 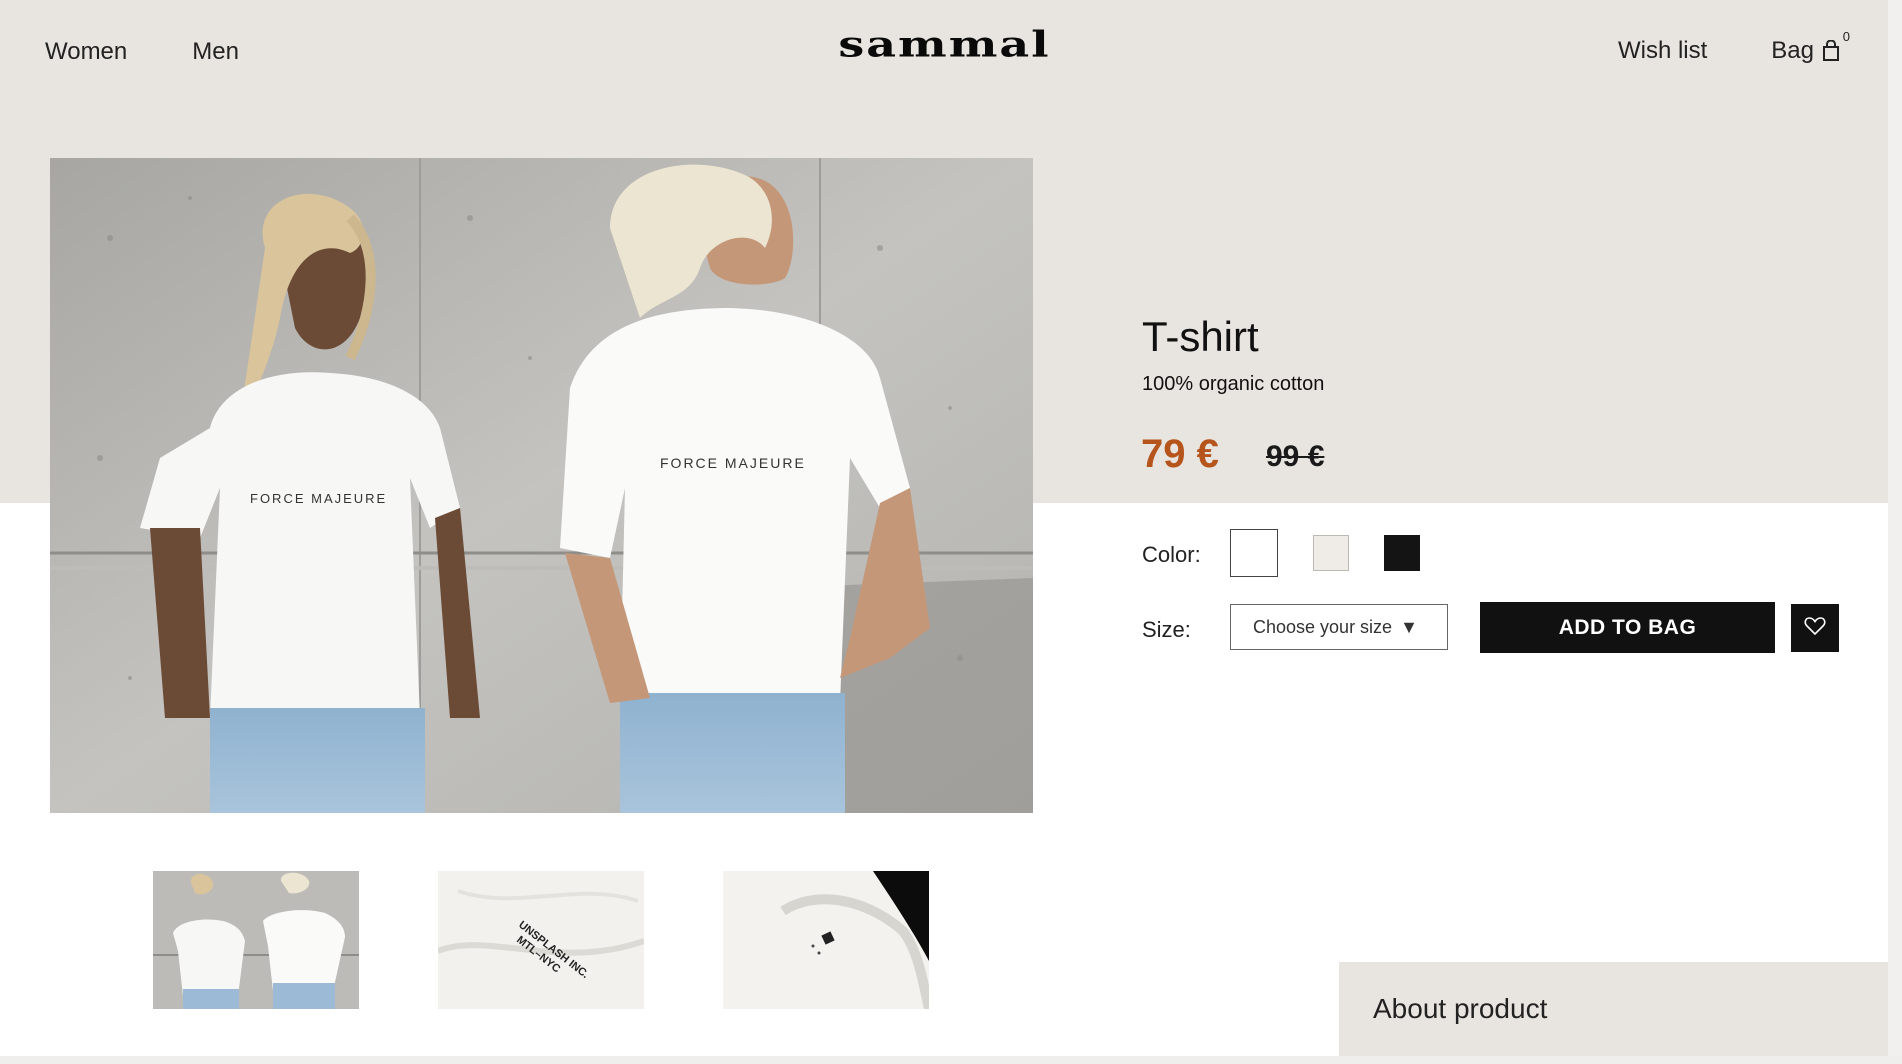 I want to click on page-right-edge, so click(x=1895, y=532).